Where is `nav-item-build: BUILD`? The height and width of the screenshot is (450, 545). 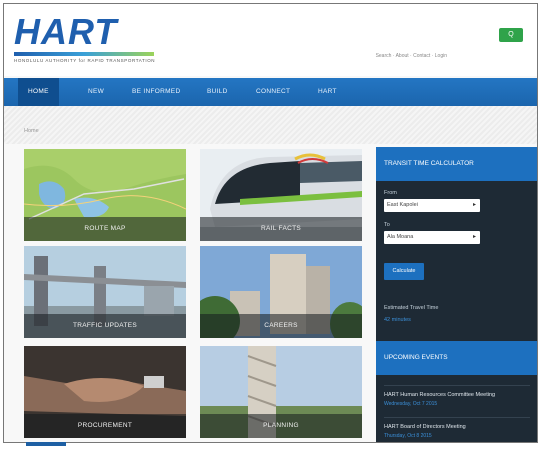
nav-item-build: BUILD is located at coordinates (217, 92).